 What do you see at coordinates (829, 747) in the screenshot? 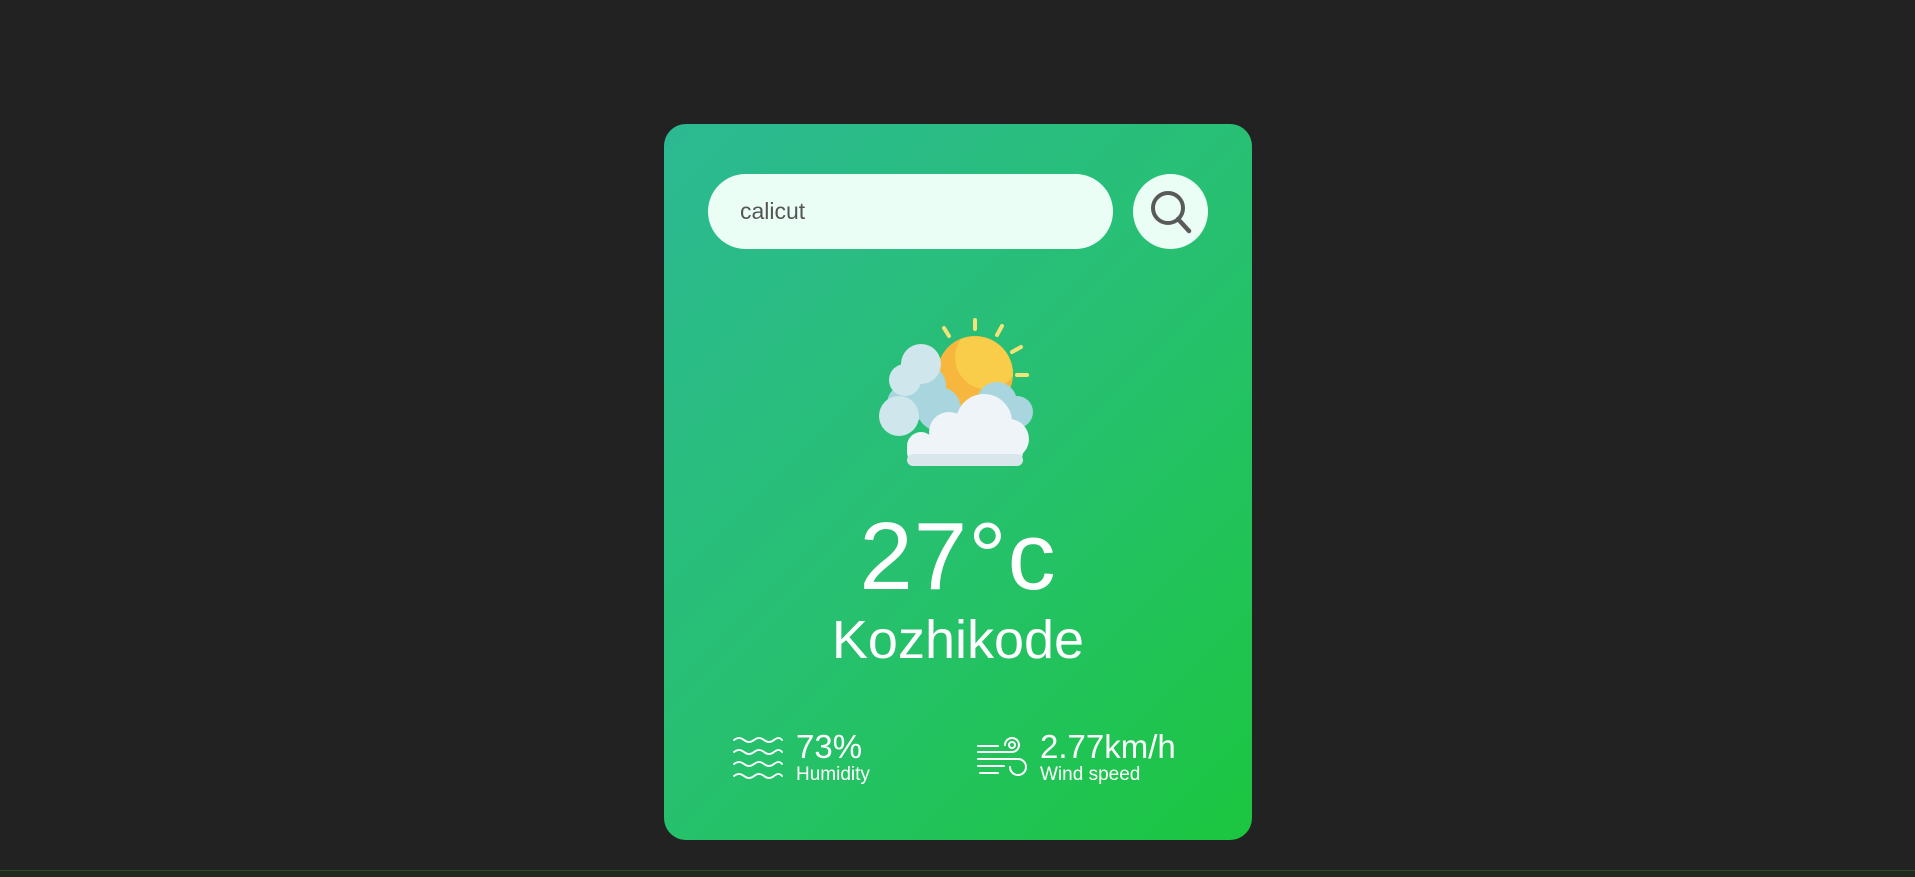
I see `humidity-value: 73%` at bounding box center [829, 747].